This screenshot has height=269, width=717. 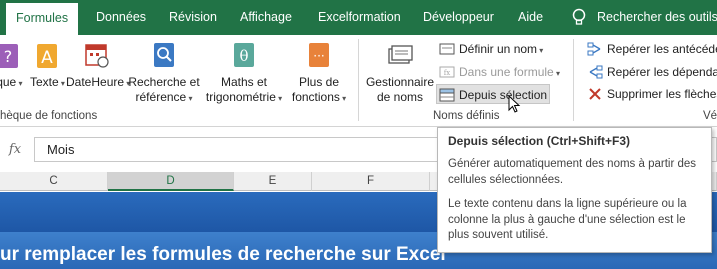 What do you see at coordinates (539, 141) in the screenshot?
I see `tooltip-title: Depuis sélection (Ctrl+Shift+F3)` at bounding box center [539, 141].